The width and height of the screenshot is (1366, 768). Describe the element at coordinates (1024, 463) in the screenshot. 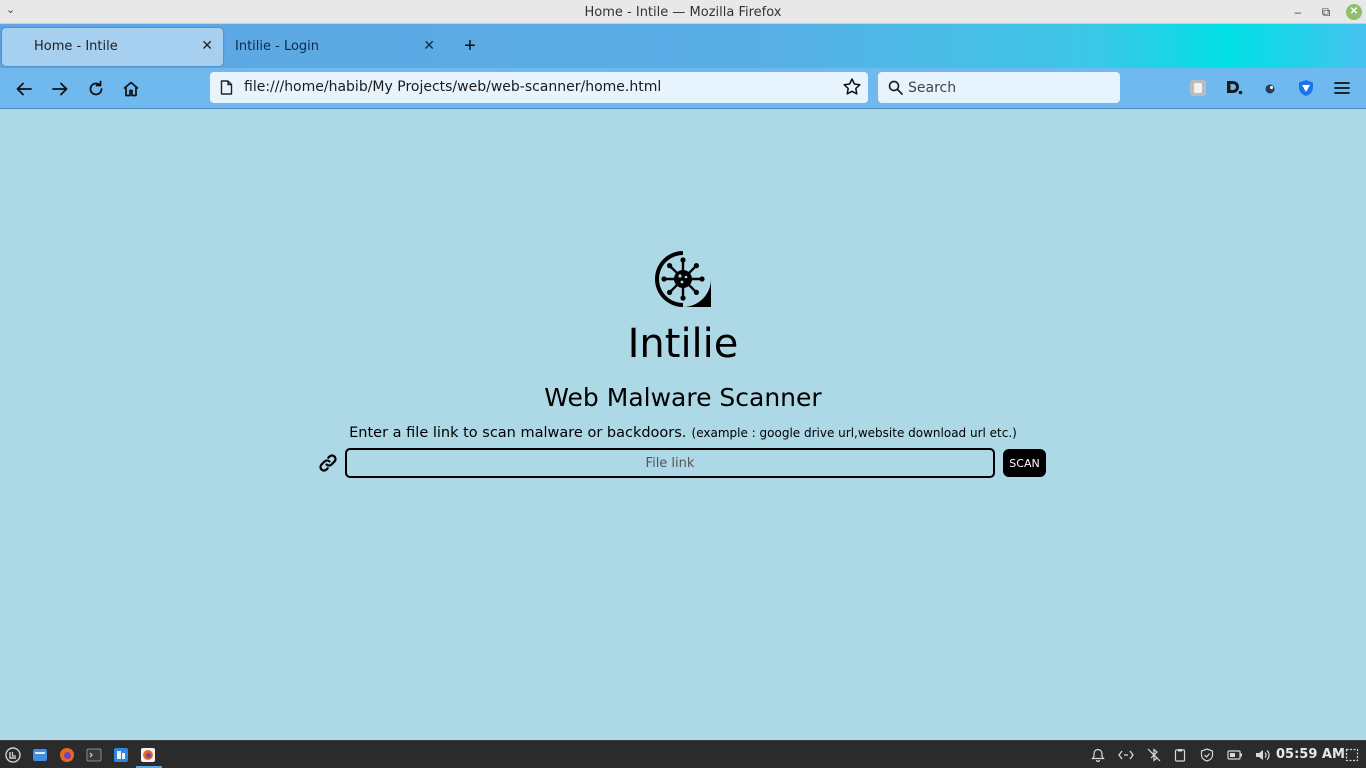

I see `scan-button: SCAN` at that location.